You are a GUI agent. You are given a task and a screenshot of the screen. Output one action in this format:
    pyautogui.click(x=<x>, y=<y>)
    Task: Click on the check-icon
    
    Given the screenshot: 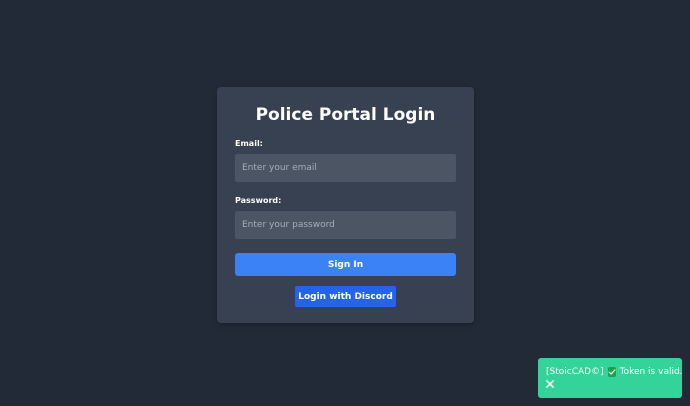 What is the action you would take?
    pyautogui.click(x=611, y=372)
    